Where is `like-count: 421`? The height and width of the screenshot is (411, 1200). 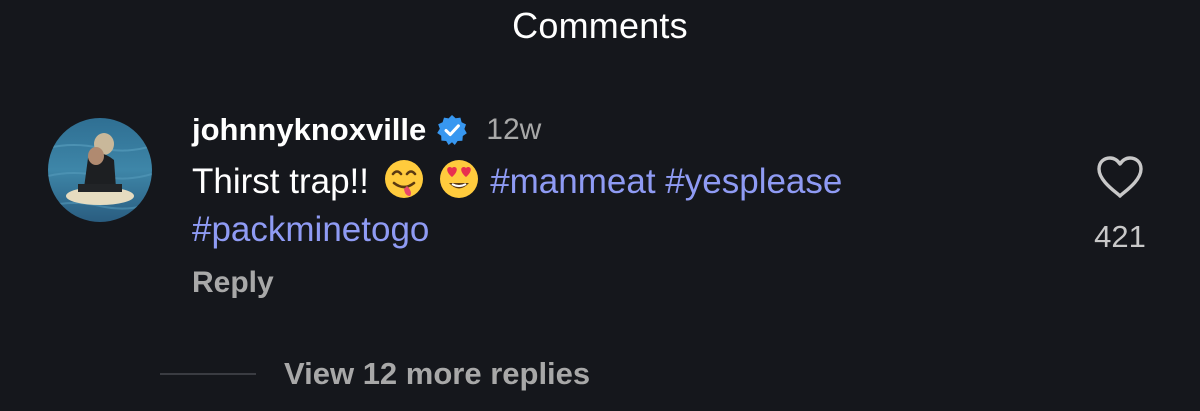 like-count: 421 is located at coordinates (1120, 236).